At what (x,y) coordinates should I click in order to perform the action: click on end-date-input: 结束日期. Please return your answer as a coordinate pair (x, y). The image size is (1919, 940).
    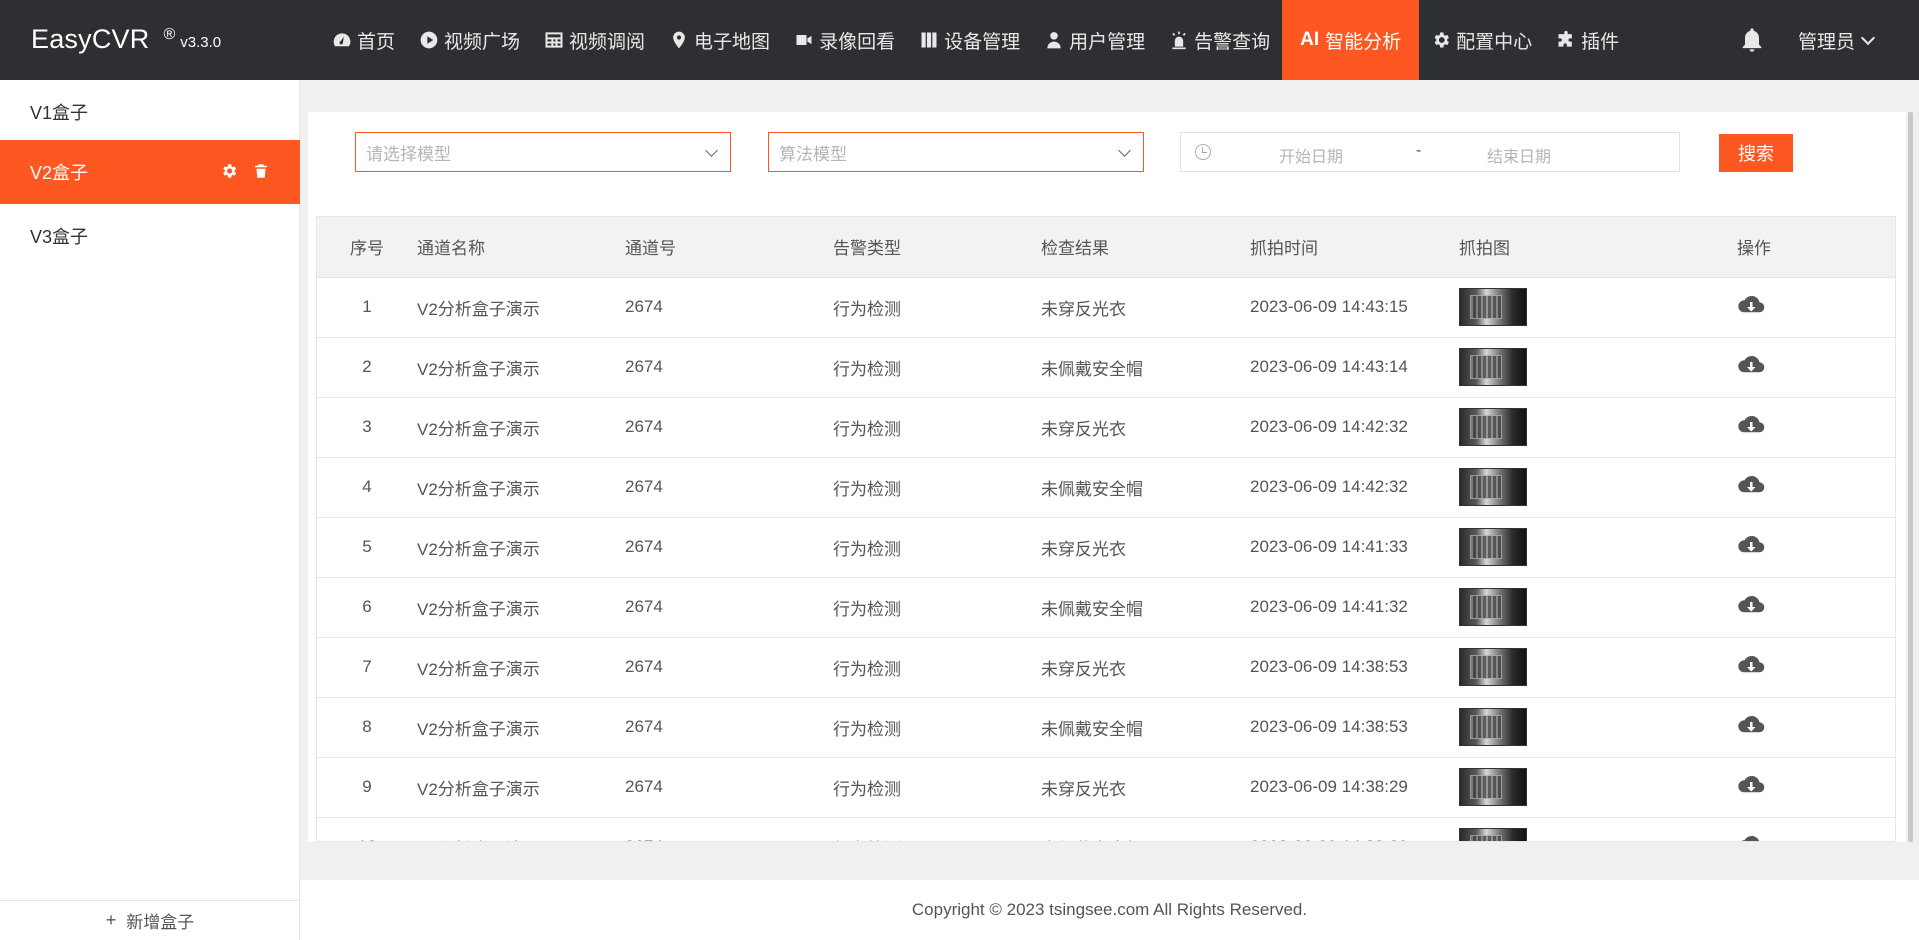
    Looking at the image, I should click on (1519, 155).